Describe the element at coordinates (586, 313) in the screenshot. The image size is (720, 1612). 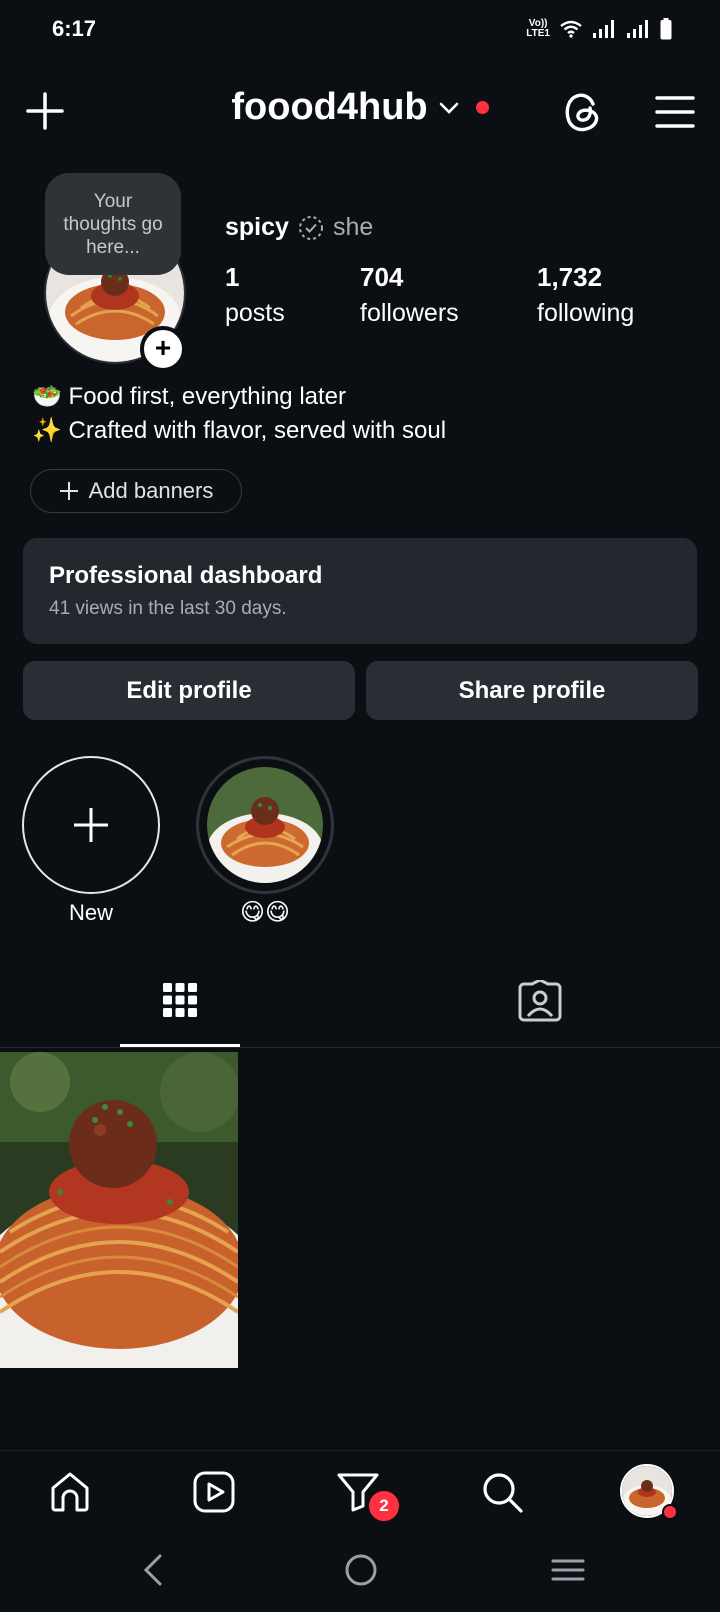
I see `stat-label: following` at that location.